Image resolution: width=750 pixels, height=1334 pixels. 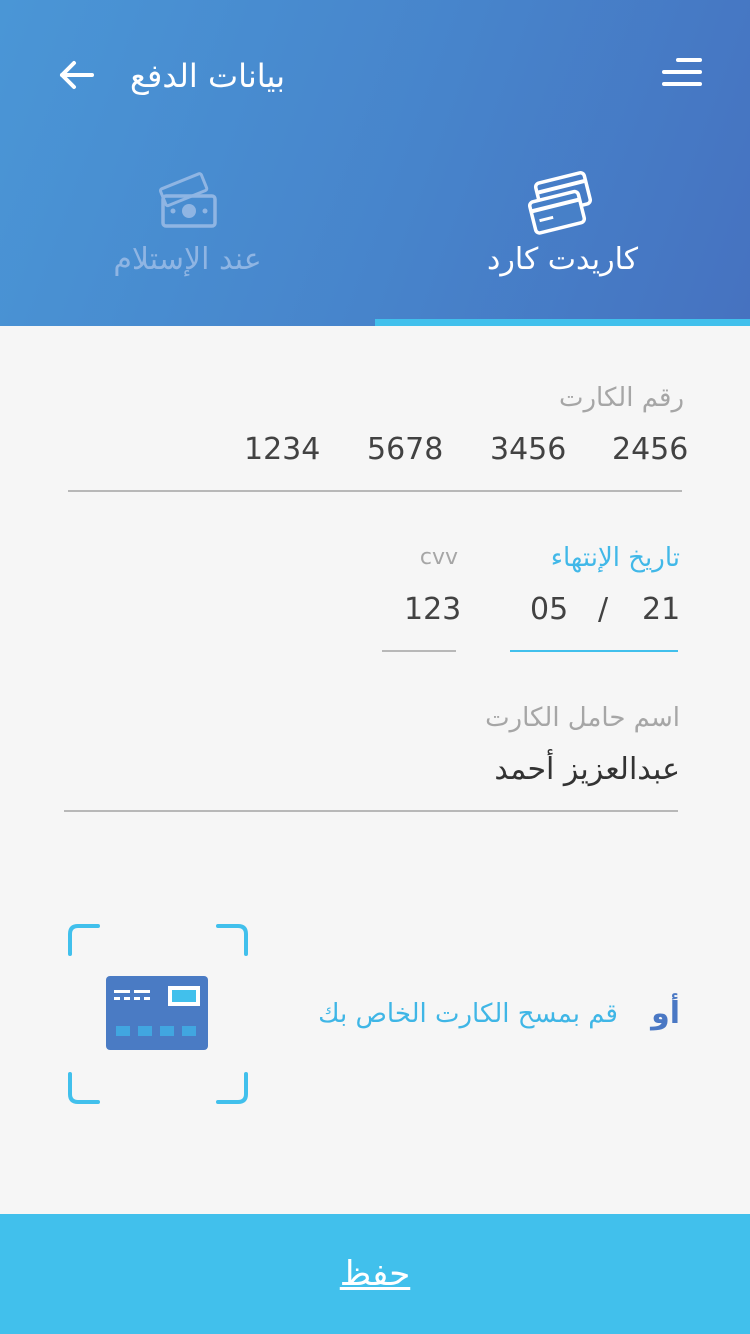 I want to click on scan-card-link: قم بمسح الكارت الخاص بك, so click(x=444, y=1014).